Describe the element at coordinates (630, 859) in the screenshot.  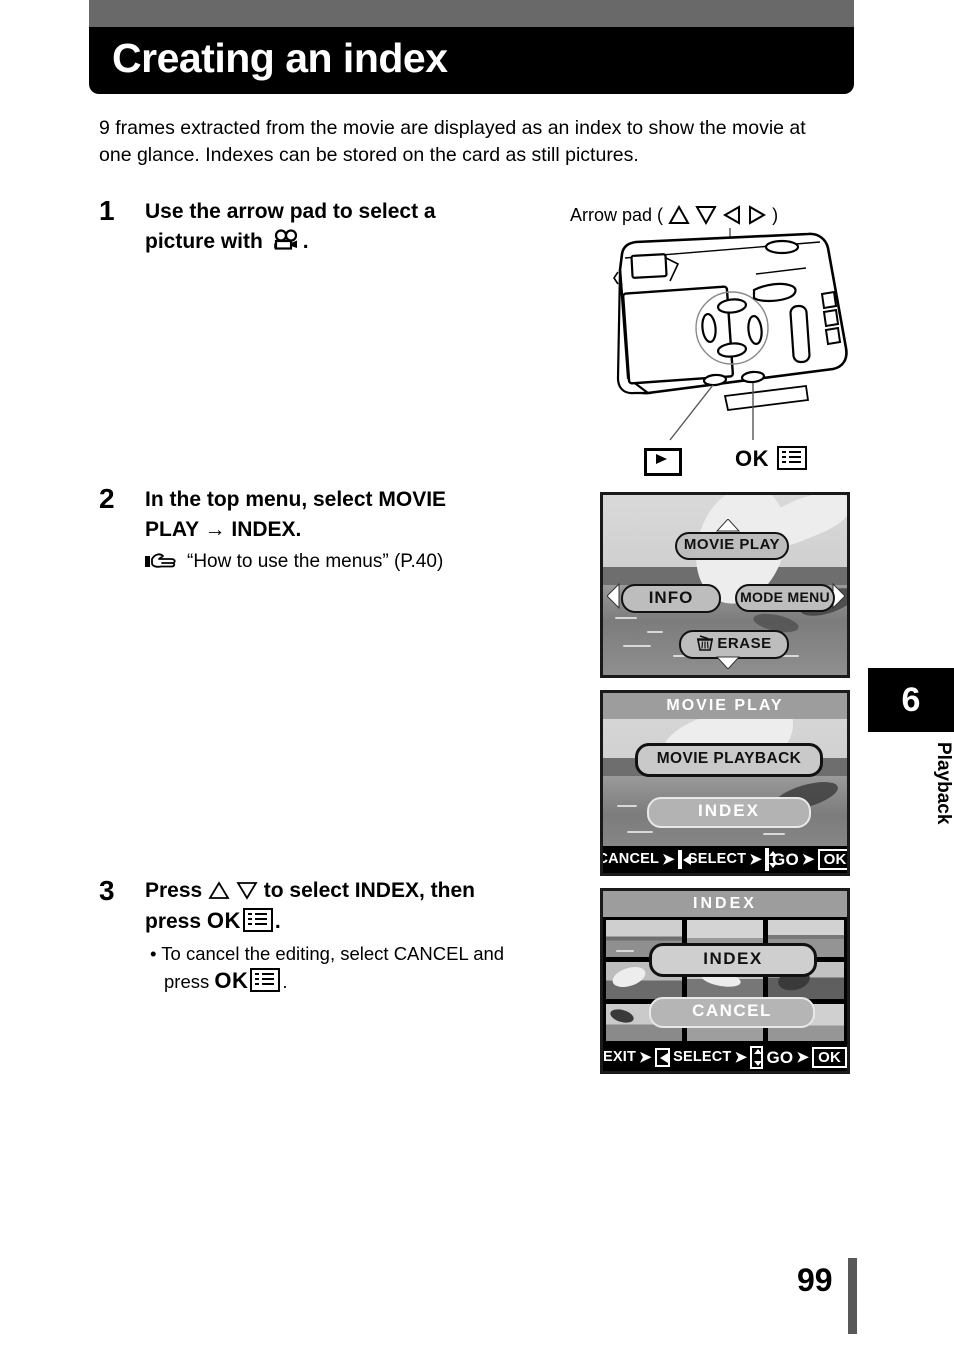
I see `footer-cancel-label: CANCEL` at that location.